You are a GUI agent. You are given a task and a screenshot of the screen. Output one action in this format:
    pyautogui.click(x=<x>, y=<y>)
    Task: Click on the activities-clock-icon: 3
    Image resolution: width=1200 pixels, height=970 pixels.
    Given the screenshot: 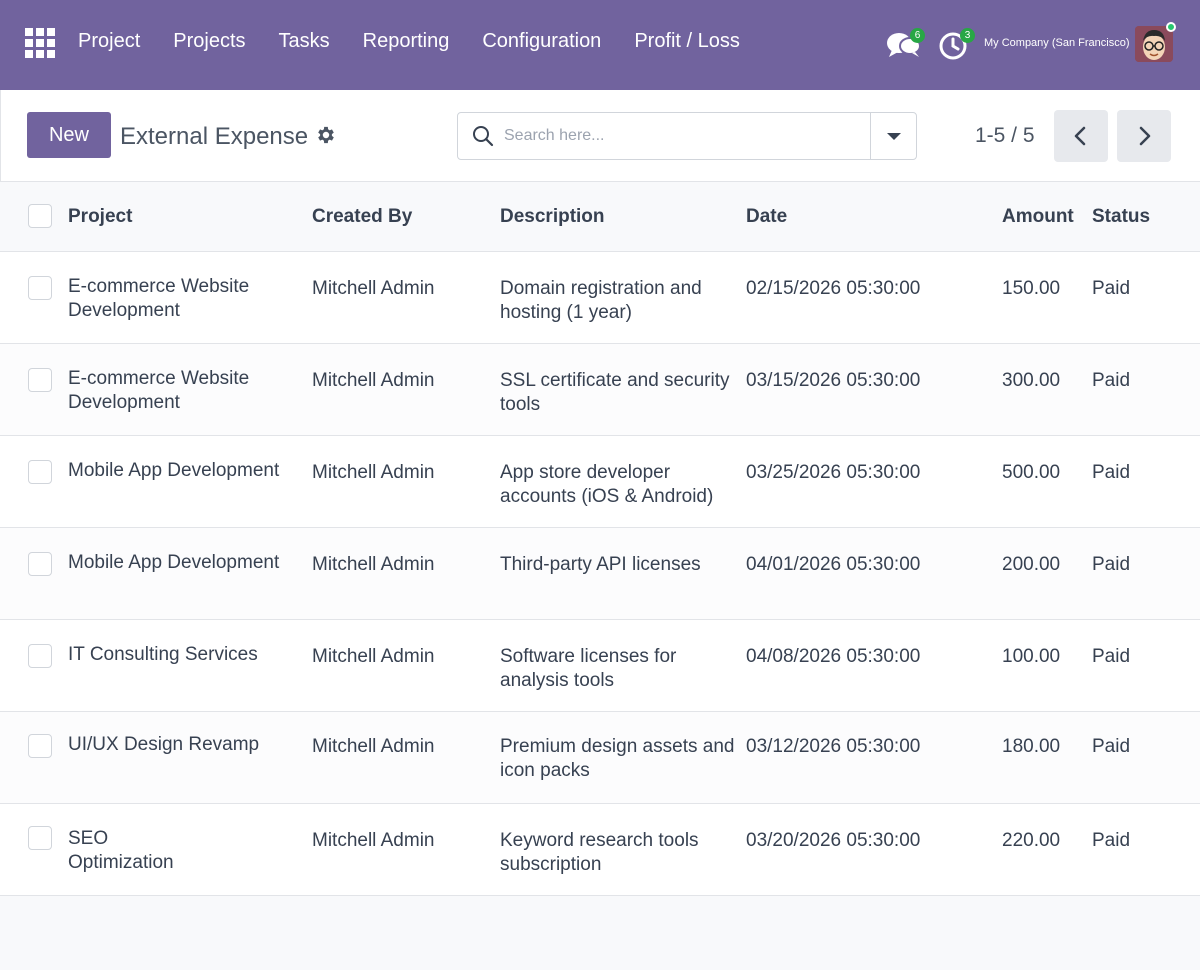 What is the action you would take?
    pyautogui.click(x=956, y=44)
    